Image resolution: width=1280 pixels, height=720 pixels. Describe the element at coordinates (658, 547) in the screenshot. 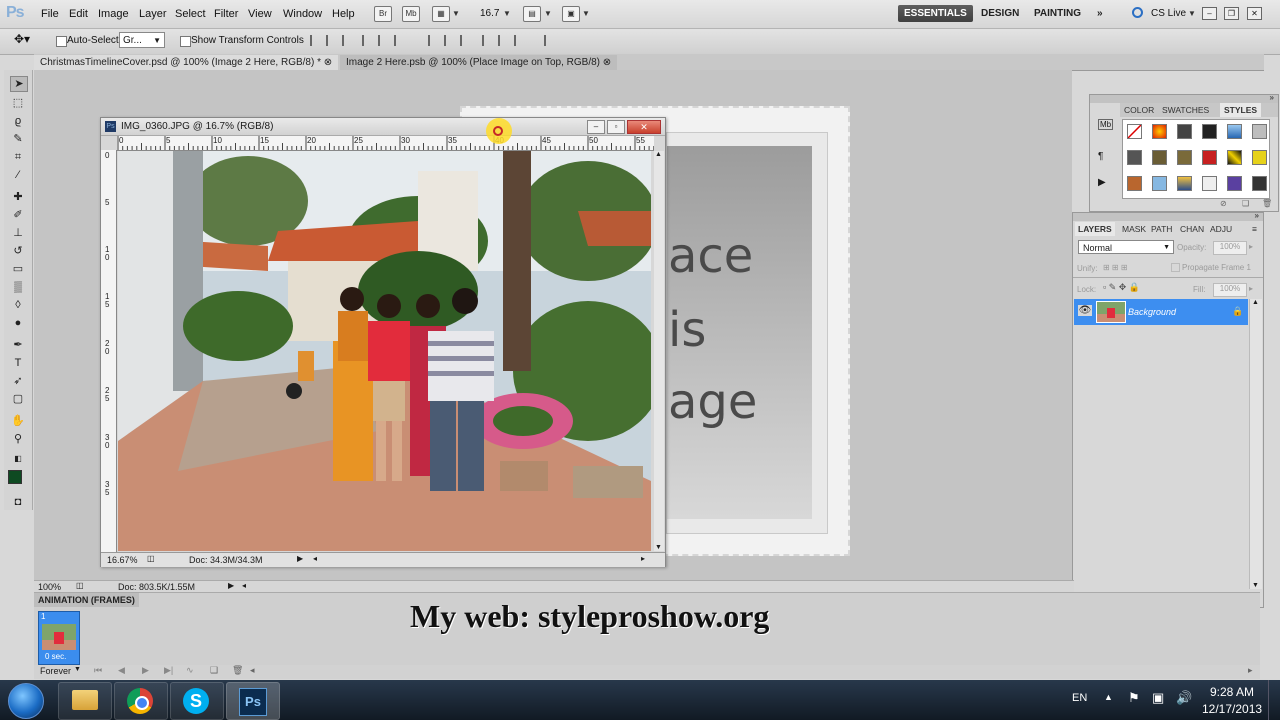

I see `scroll-down-icon: ▼` at that location.